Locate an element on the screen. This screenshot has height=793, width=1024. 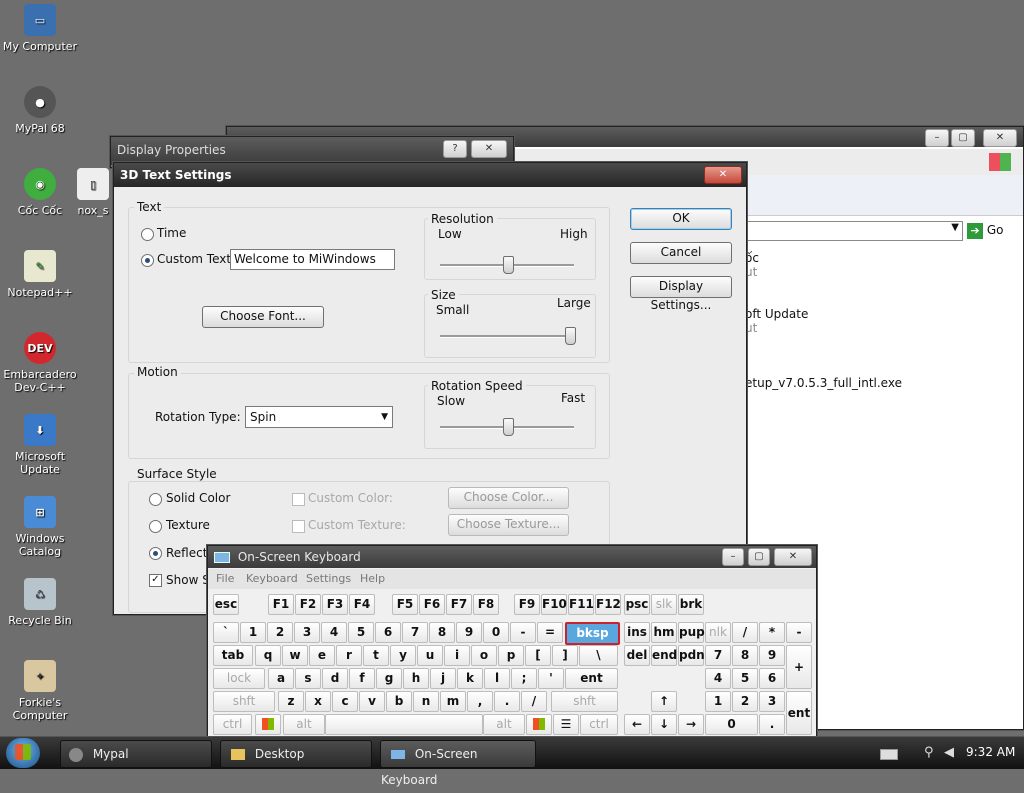
clock: 9:32 AM is located at coordinates (990, 752).